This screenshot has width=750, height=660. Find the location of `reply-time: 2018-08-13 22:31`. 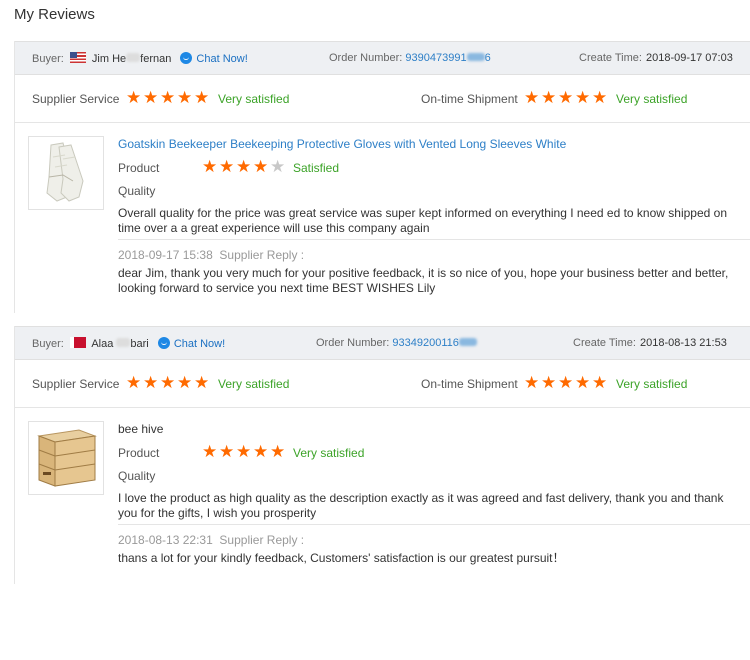

reply-time: 2018-08-13 22:31 is located at coordinates (165, 540).